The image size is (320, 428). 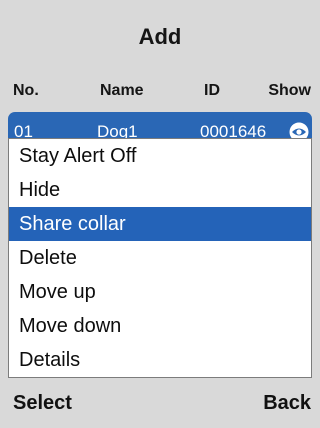 I want to click on column-header-id: ID, so click(x=212, y=90).